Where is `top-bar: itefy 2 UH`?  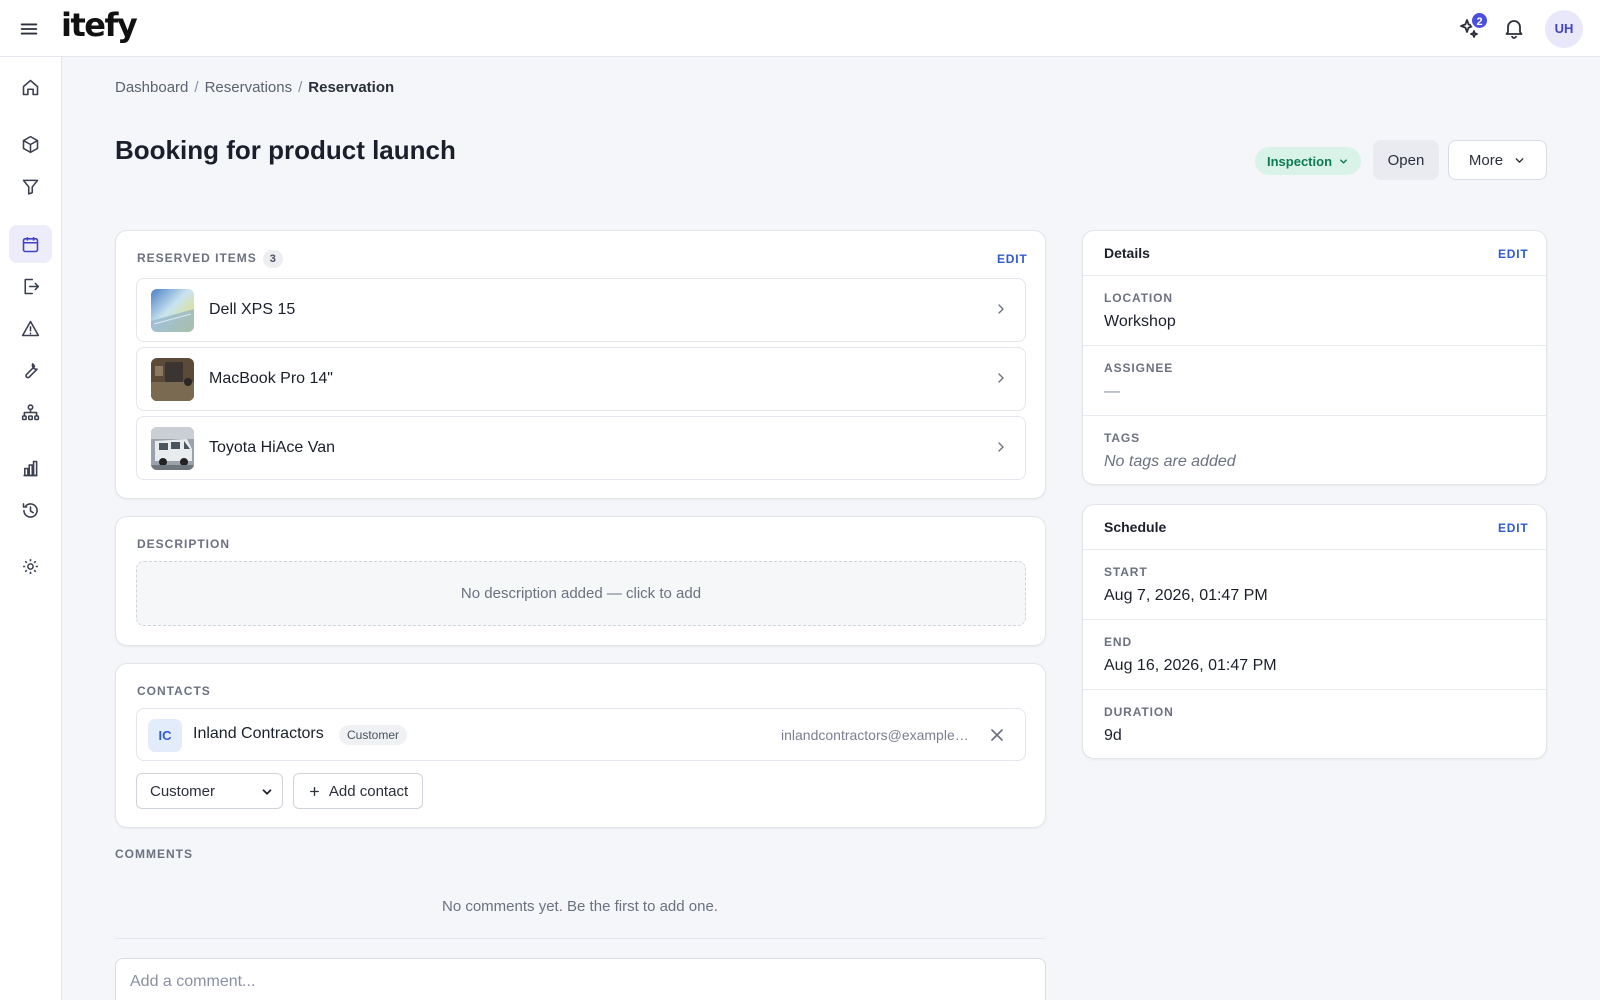
top-bar: itefy 2 UH is located at coordinates (800, 28).